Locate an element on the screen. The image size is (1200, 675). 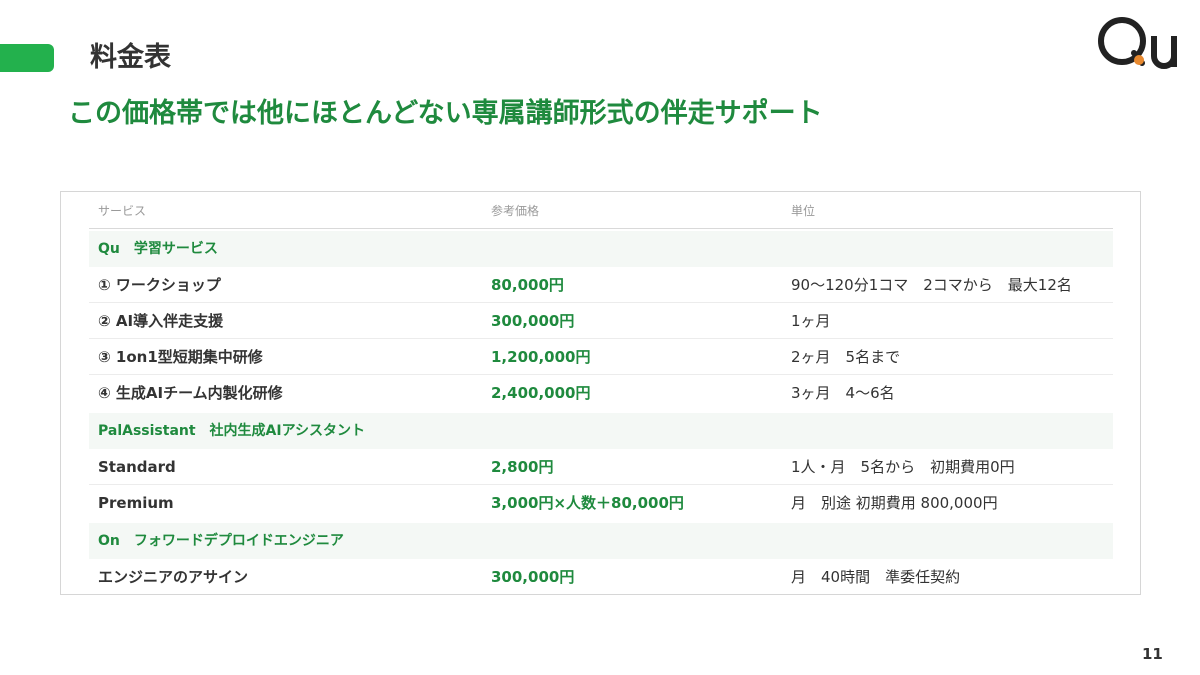
service-unit: 2ヶ月 5名まで is located at coordinates (846, 357).